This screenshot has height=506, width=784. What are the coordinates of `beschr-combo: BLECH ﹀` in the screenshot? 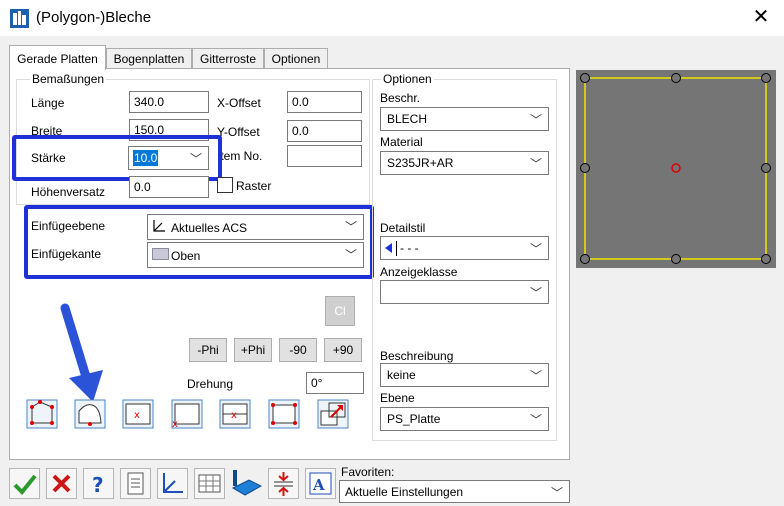 It's located at (464, 119).